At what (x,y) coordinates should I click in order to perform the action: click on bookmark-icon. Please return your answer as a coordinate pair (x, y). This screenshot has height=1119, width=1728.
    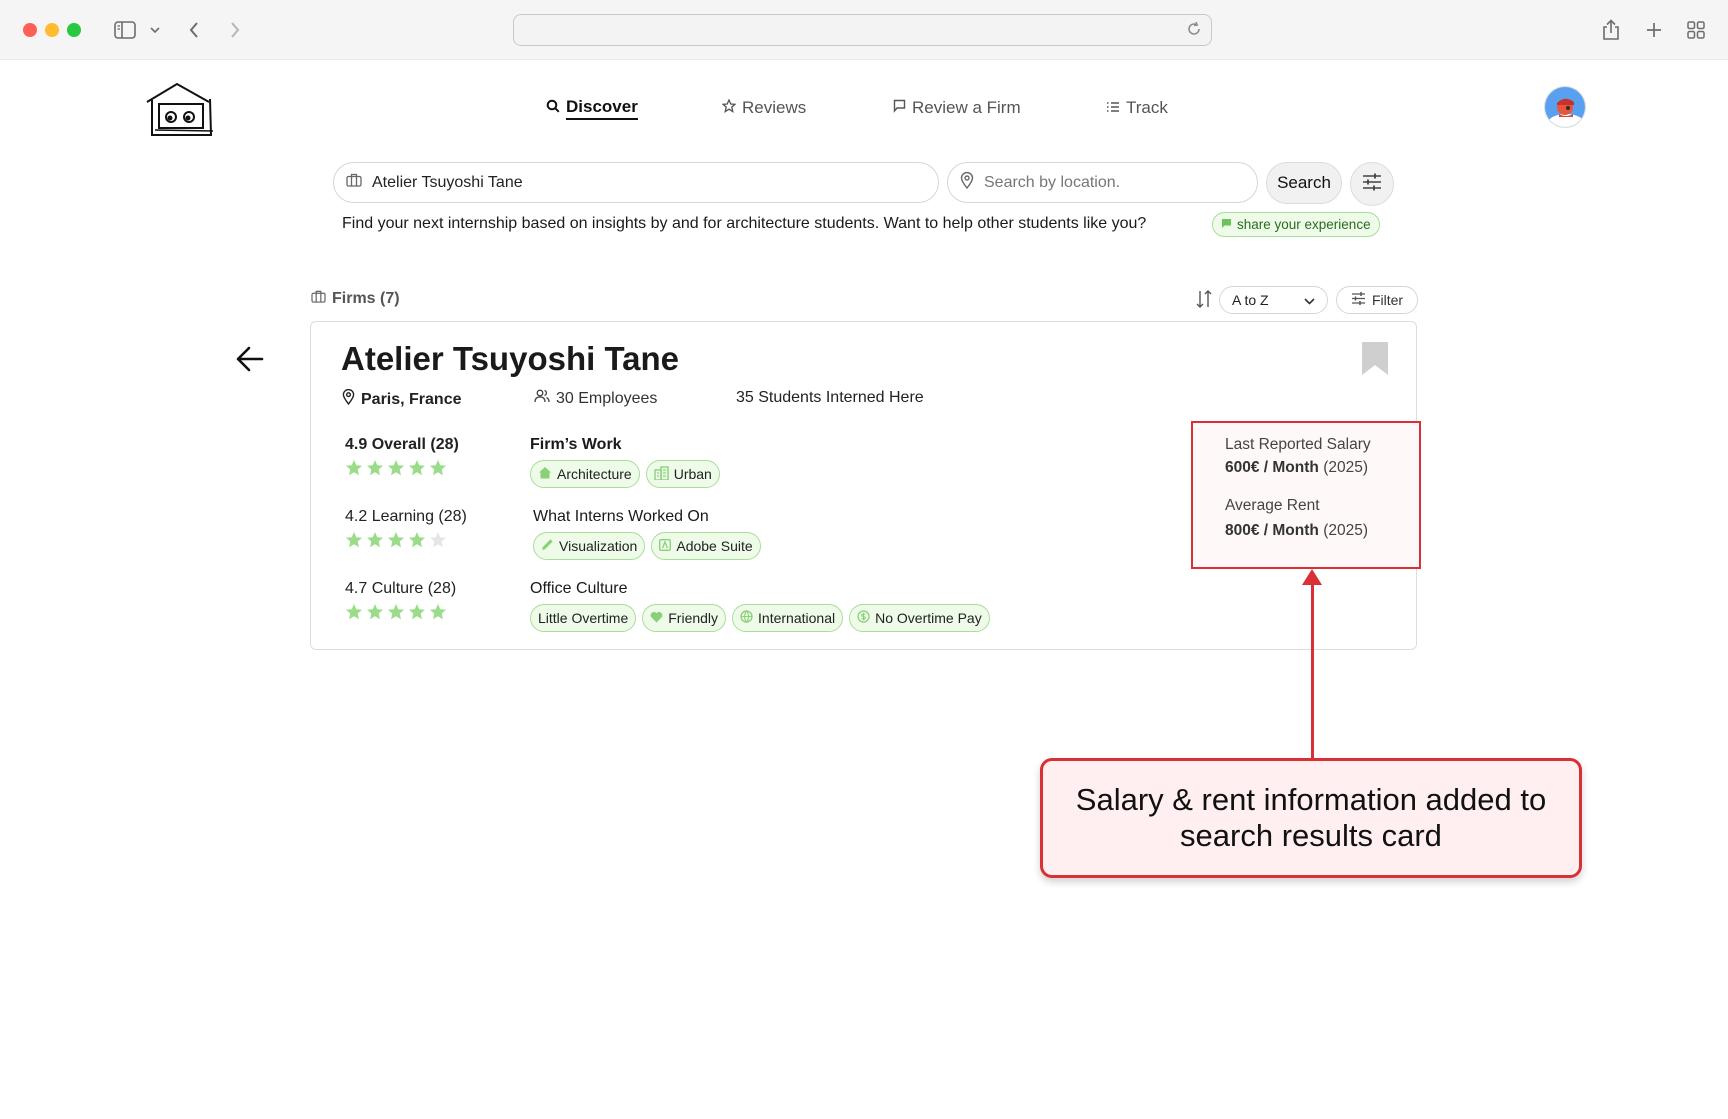
    Looking at the image, I should click on (1375, 361).